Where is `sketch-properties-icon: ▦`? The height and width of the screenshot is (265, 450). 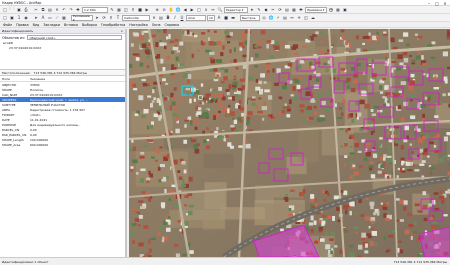 sketch-properties-icon: ▦ is located at coordinates (294, 10).